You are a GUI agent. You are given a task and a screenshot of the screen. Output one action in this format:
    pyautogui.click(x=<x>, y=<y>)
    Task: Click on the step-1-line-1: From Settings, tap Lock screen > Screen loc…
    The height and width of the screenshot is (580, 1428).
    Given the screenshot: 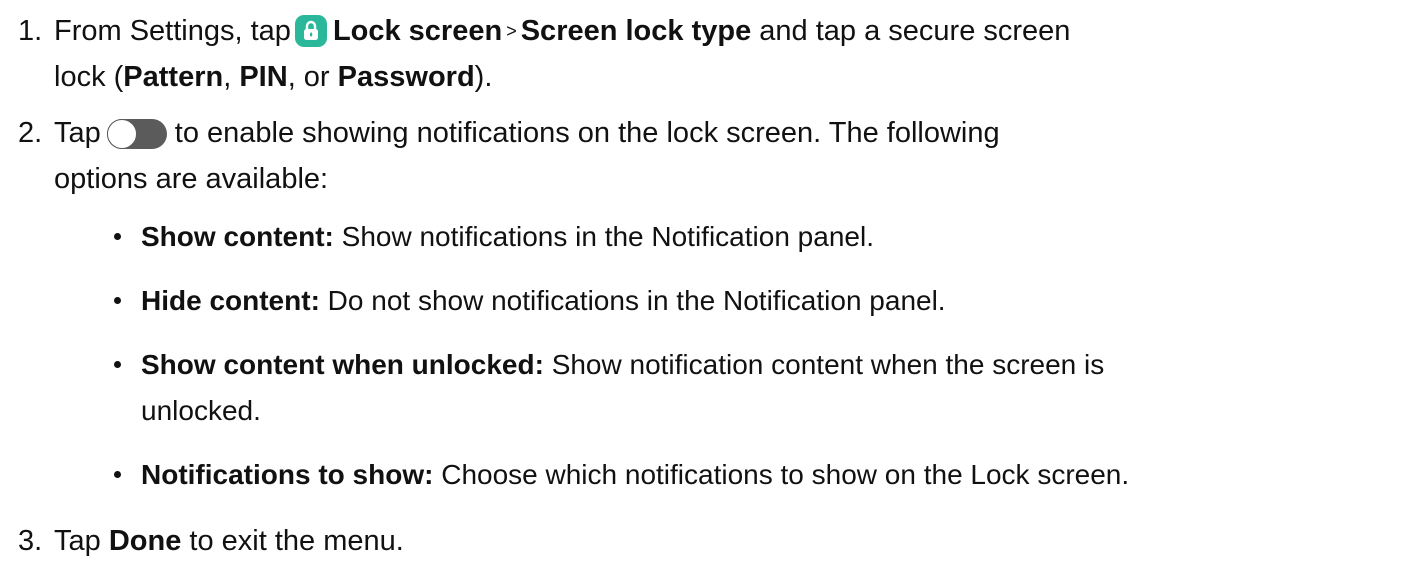 What is the action you would take?
    pyautogui.click(x=562, y=32)
    